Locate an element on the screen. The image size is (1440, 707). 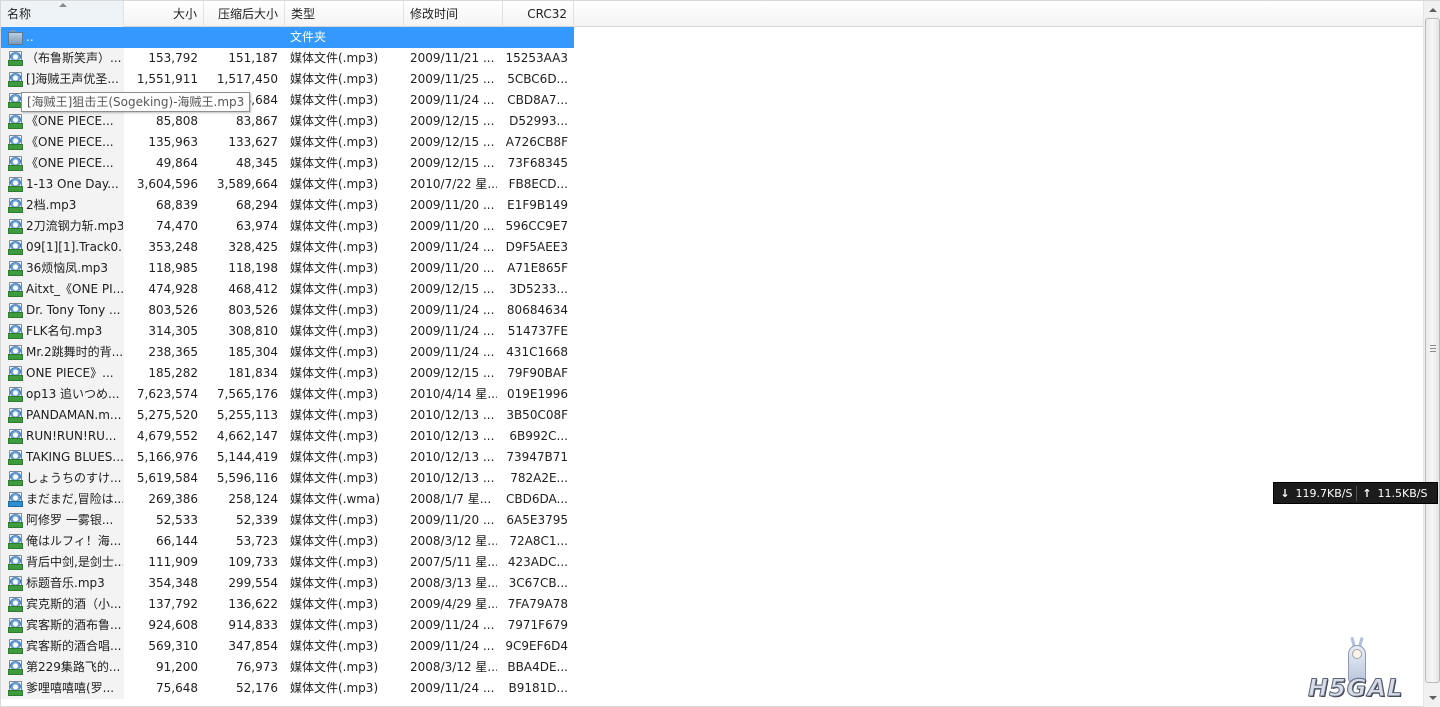
file-size: 85,808 is located at coordinates (177, 121).